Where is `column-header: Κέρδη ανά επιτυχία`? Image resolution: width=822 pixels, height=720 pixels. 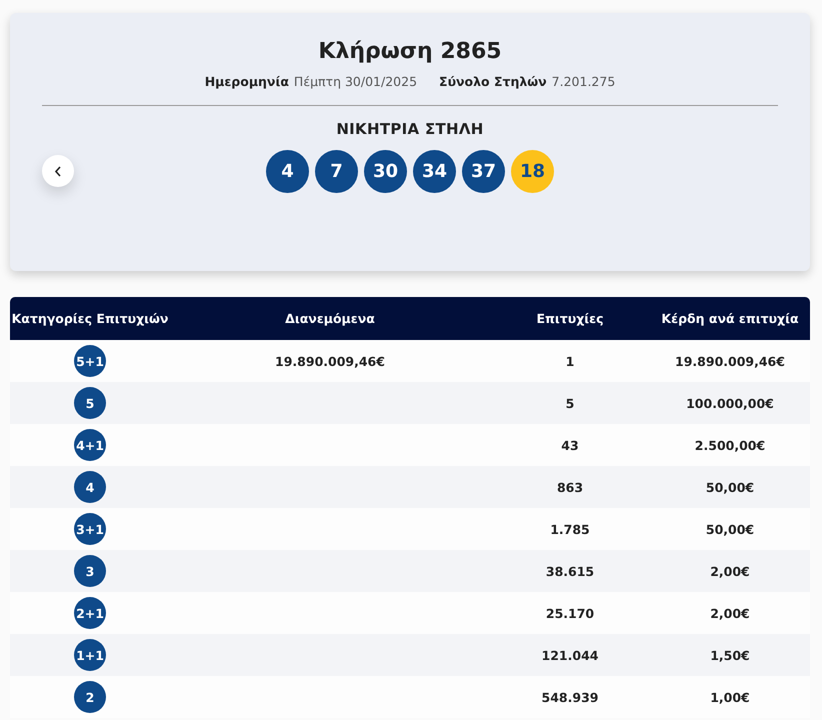 column-header: Κέρδη ανά επιτυχία is located at coordinates (730, 318).